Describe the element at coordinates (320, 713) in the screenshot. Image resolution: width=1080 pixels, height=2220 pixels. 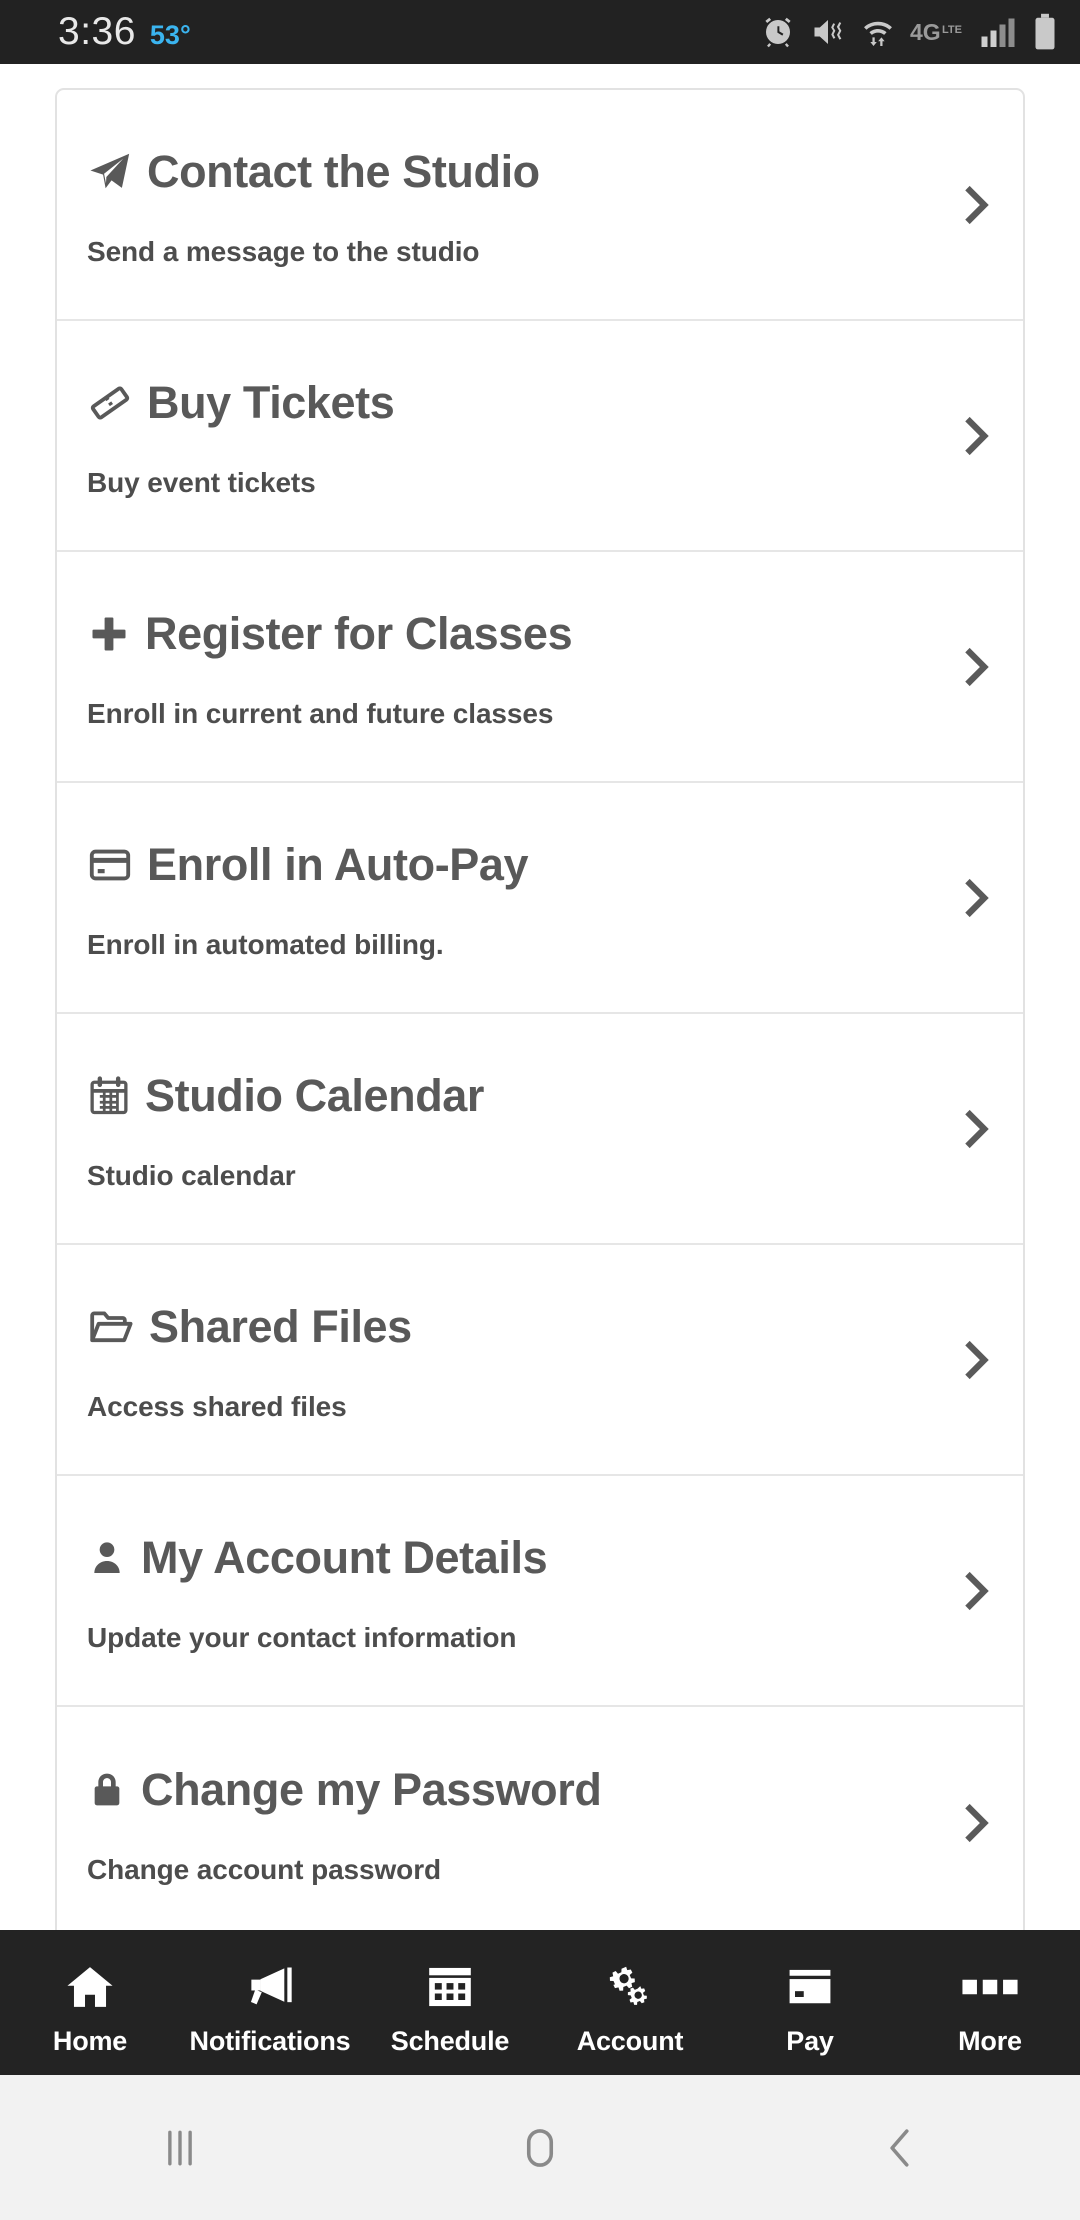
I see `menu-item-subtitle: Enroll in current and future classes` at that location.